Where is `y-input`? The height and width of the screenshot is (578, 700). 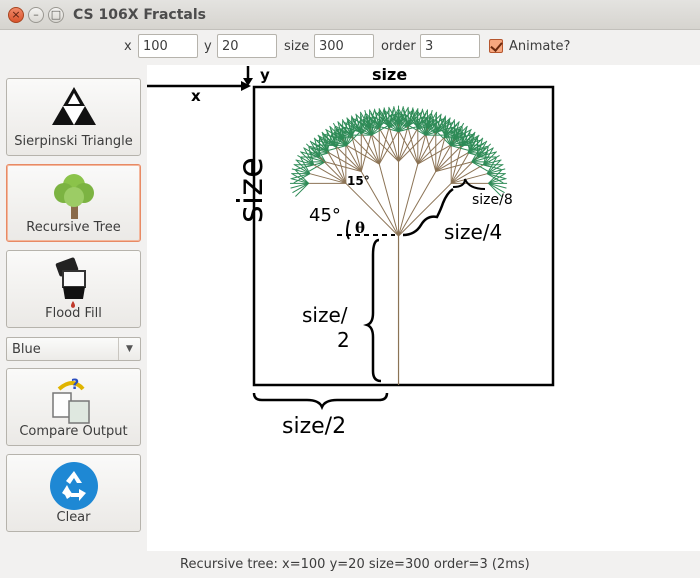
y-input is located at coordinates (247, 46).